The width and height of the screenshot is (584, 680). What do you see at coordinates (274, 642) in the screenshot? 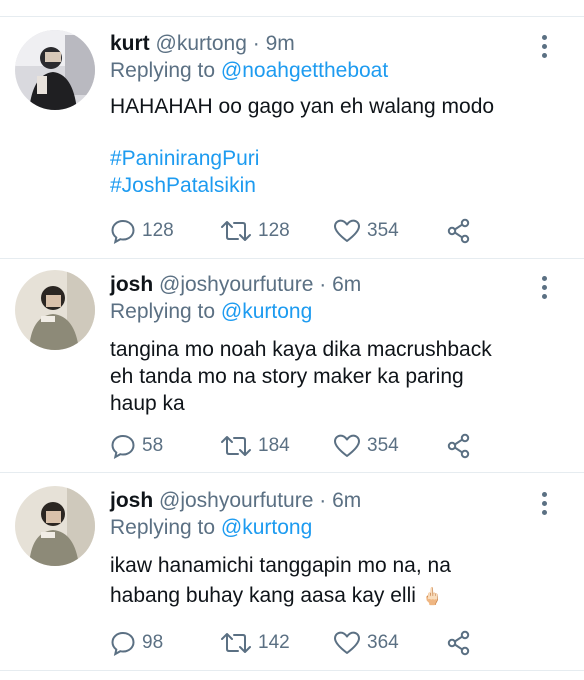
I see `retweet-count: 142` at bounding box center [274, 642].